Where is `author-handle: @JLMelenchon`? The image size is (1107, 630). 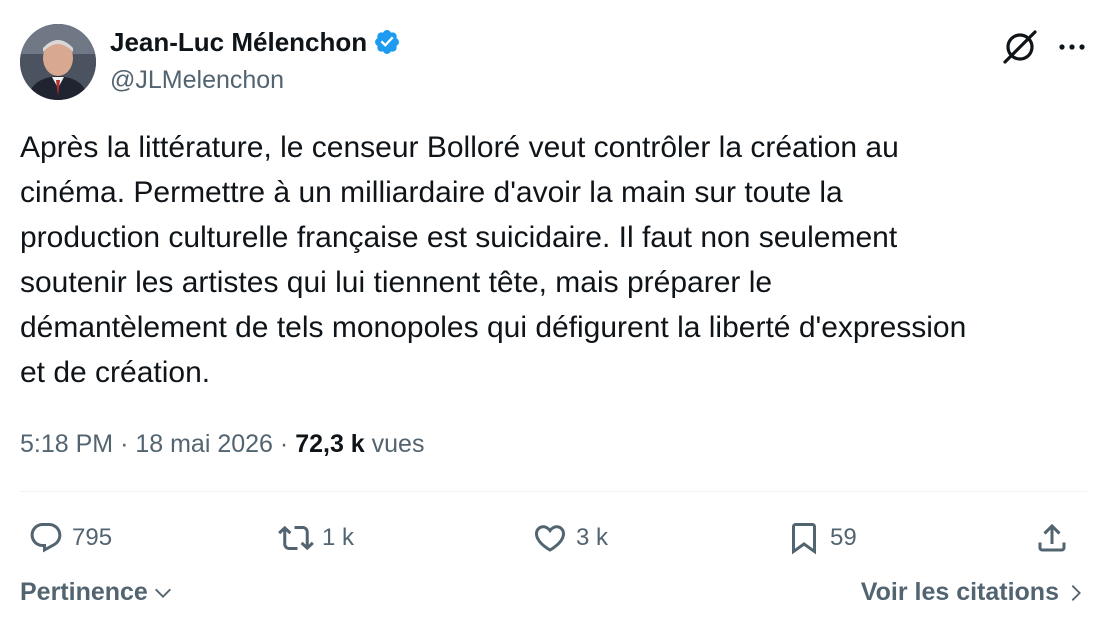 author-handle: @JLMelenchon is located at coordinates (255, 80).